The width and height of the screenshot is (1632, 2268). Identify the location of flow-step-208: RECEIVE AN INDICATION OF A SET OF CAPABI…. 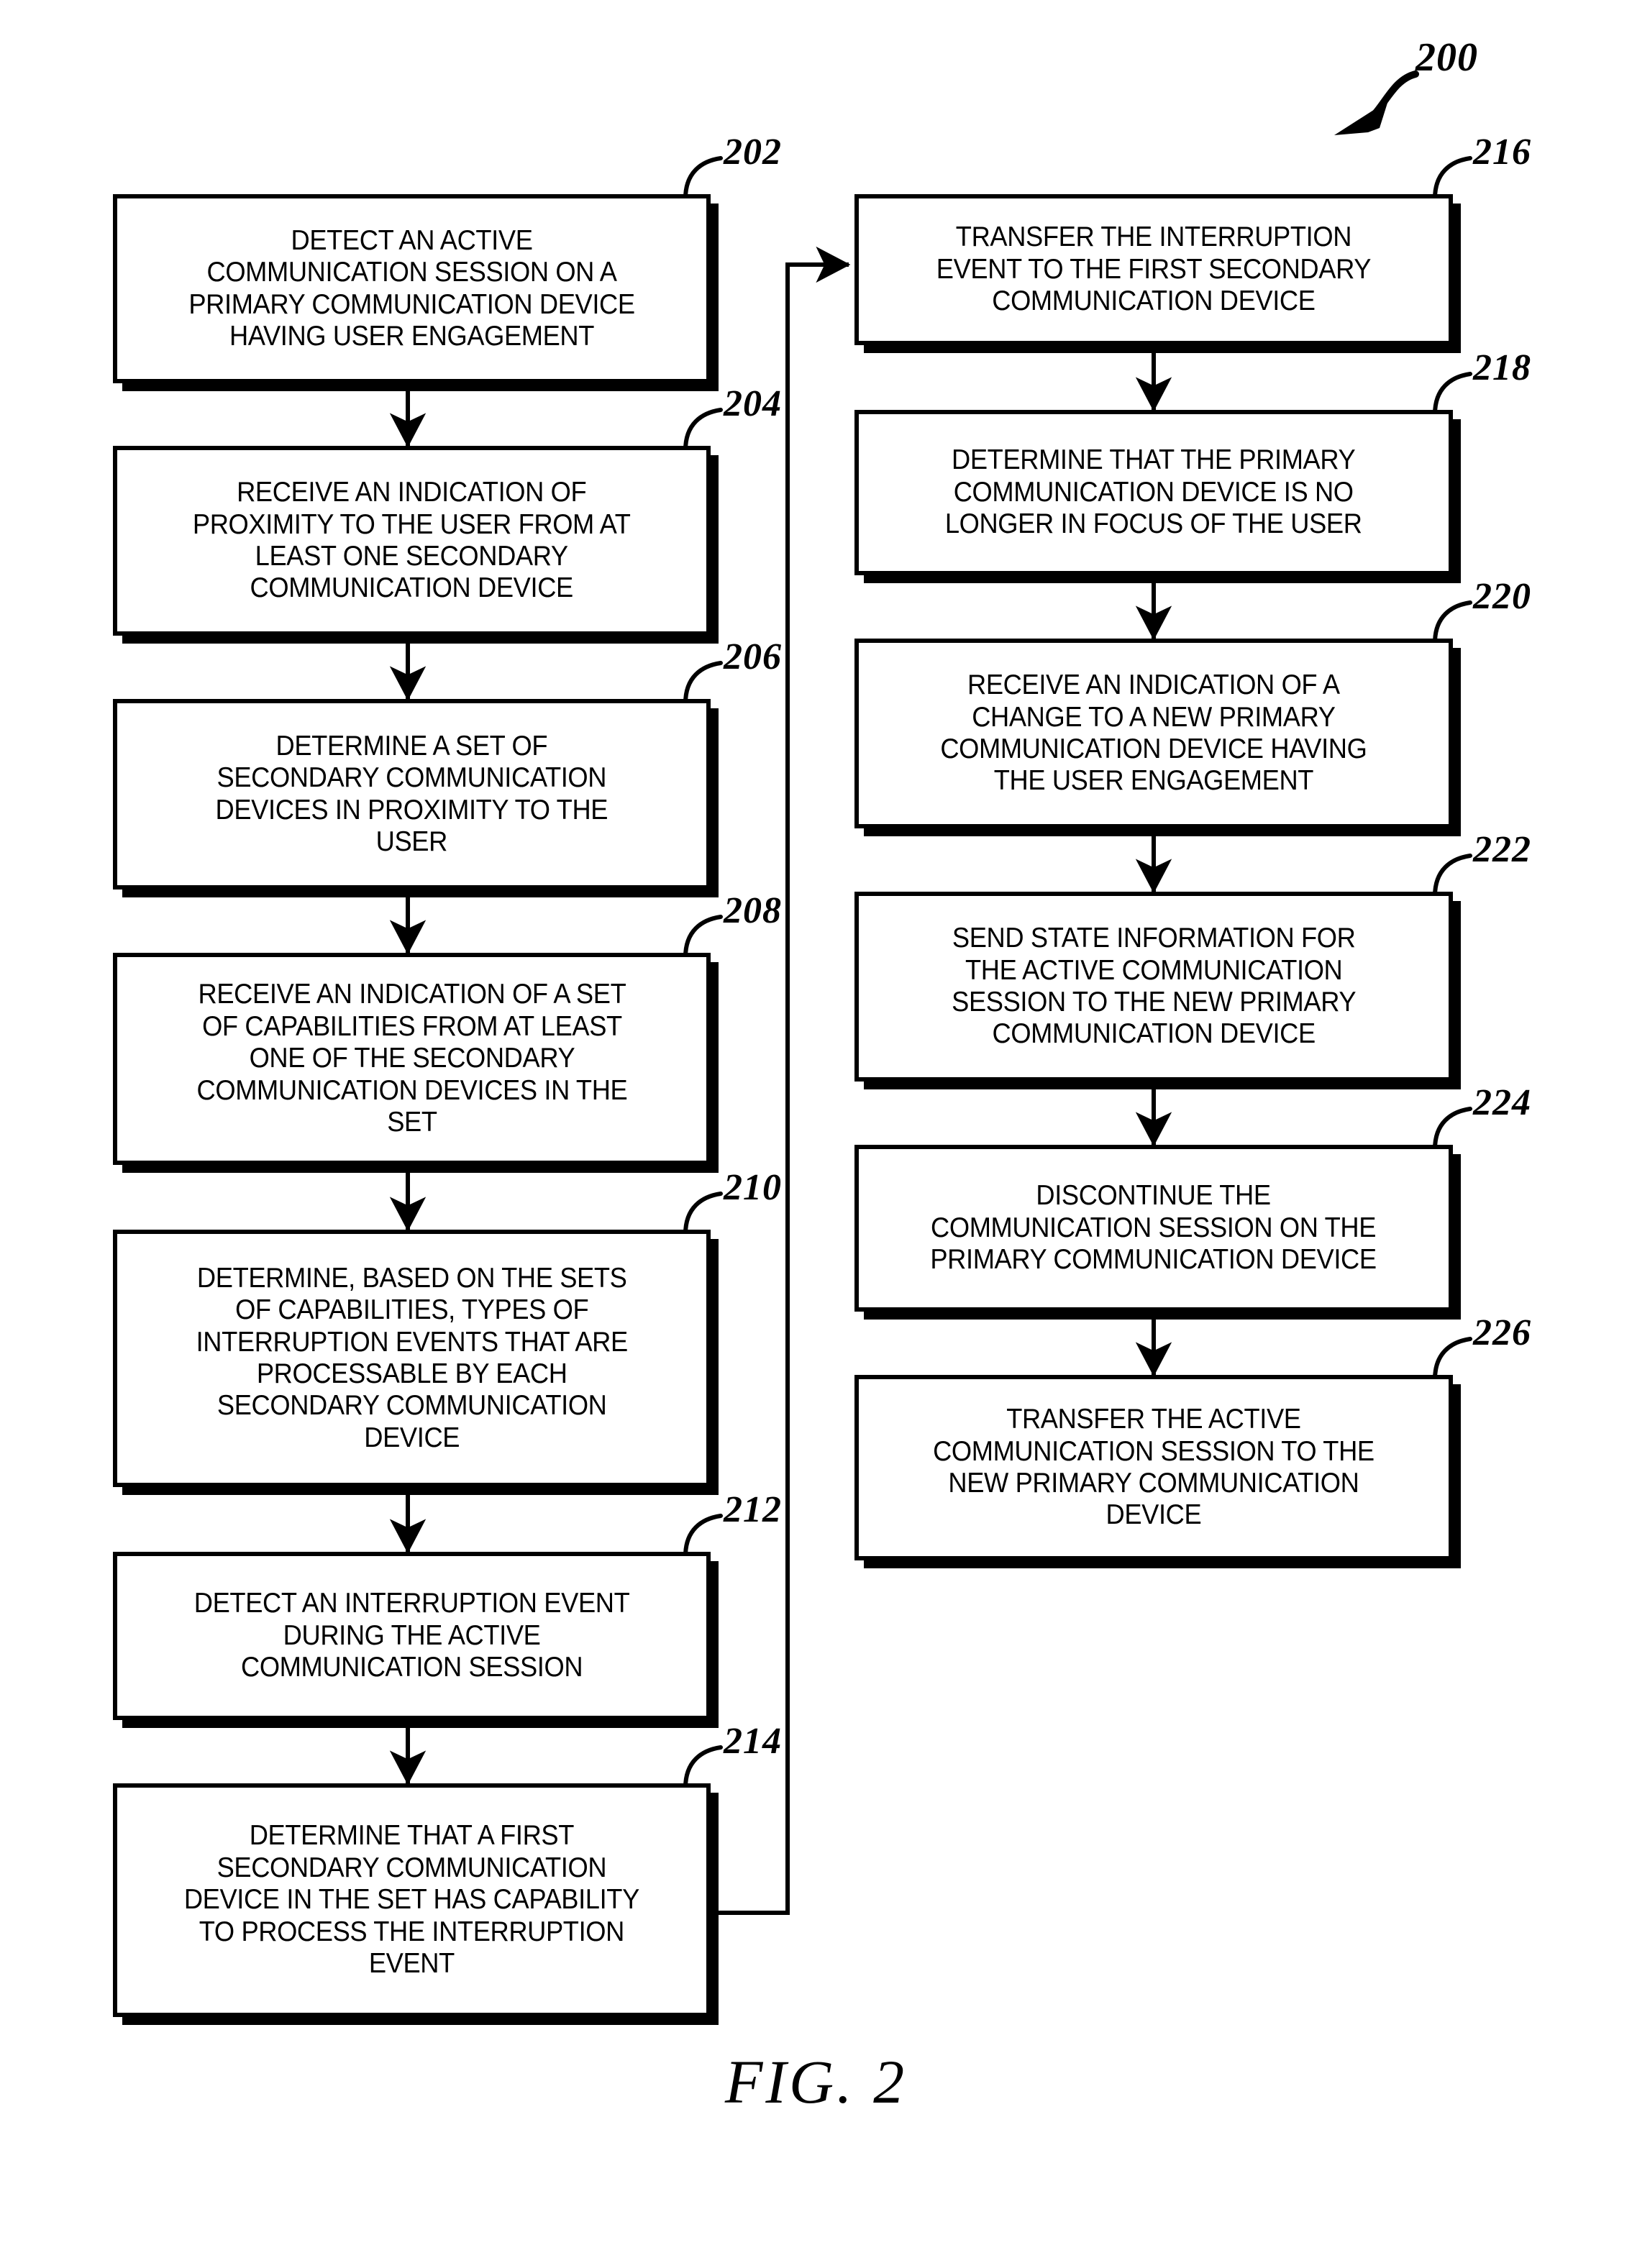
(412, 1059).